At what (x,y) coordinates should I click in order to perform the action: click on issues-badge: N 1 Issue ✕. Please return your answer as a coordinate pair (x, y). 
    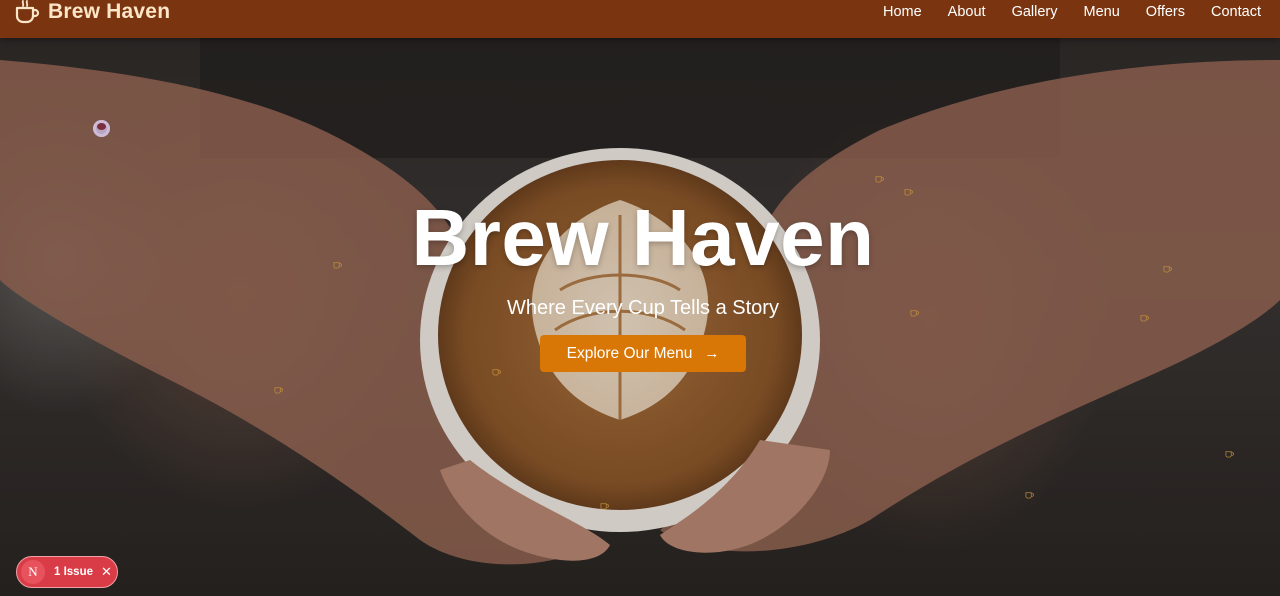
    Looking at the image, I should click on (67, 572).